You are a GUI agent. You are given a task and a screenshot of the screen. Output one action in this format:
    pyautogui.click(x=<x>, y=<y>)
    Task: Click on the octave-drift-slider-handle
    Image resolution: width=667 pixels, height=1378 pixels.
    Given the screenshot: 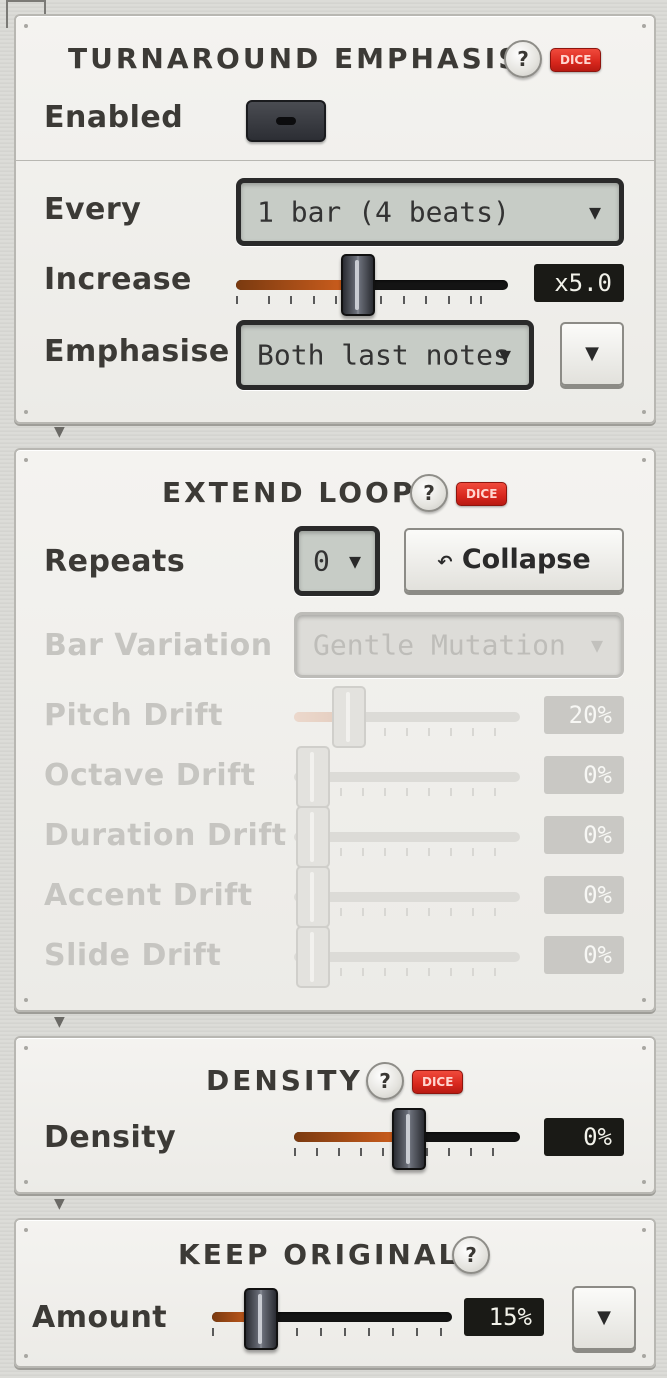 What is the action you would take?
    pyautogui.click(x=313, y=777)
    